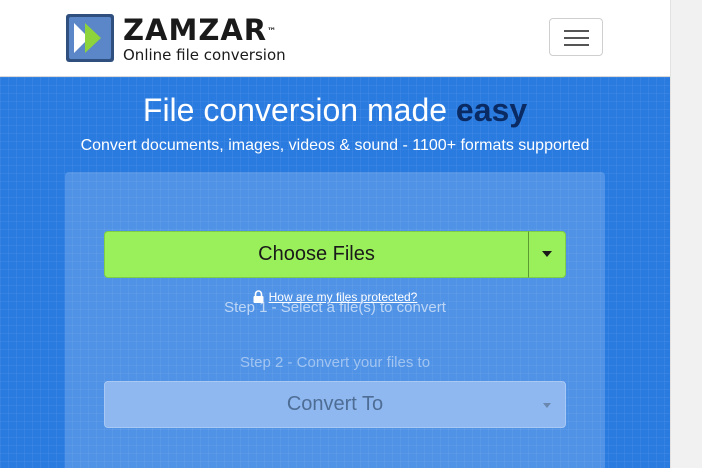 This screenshot has width=702, height=468. Describe the element at coordinates (200, 30) in the screenshot. I see `brand-name: ZAMZAR™` at that location.